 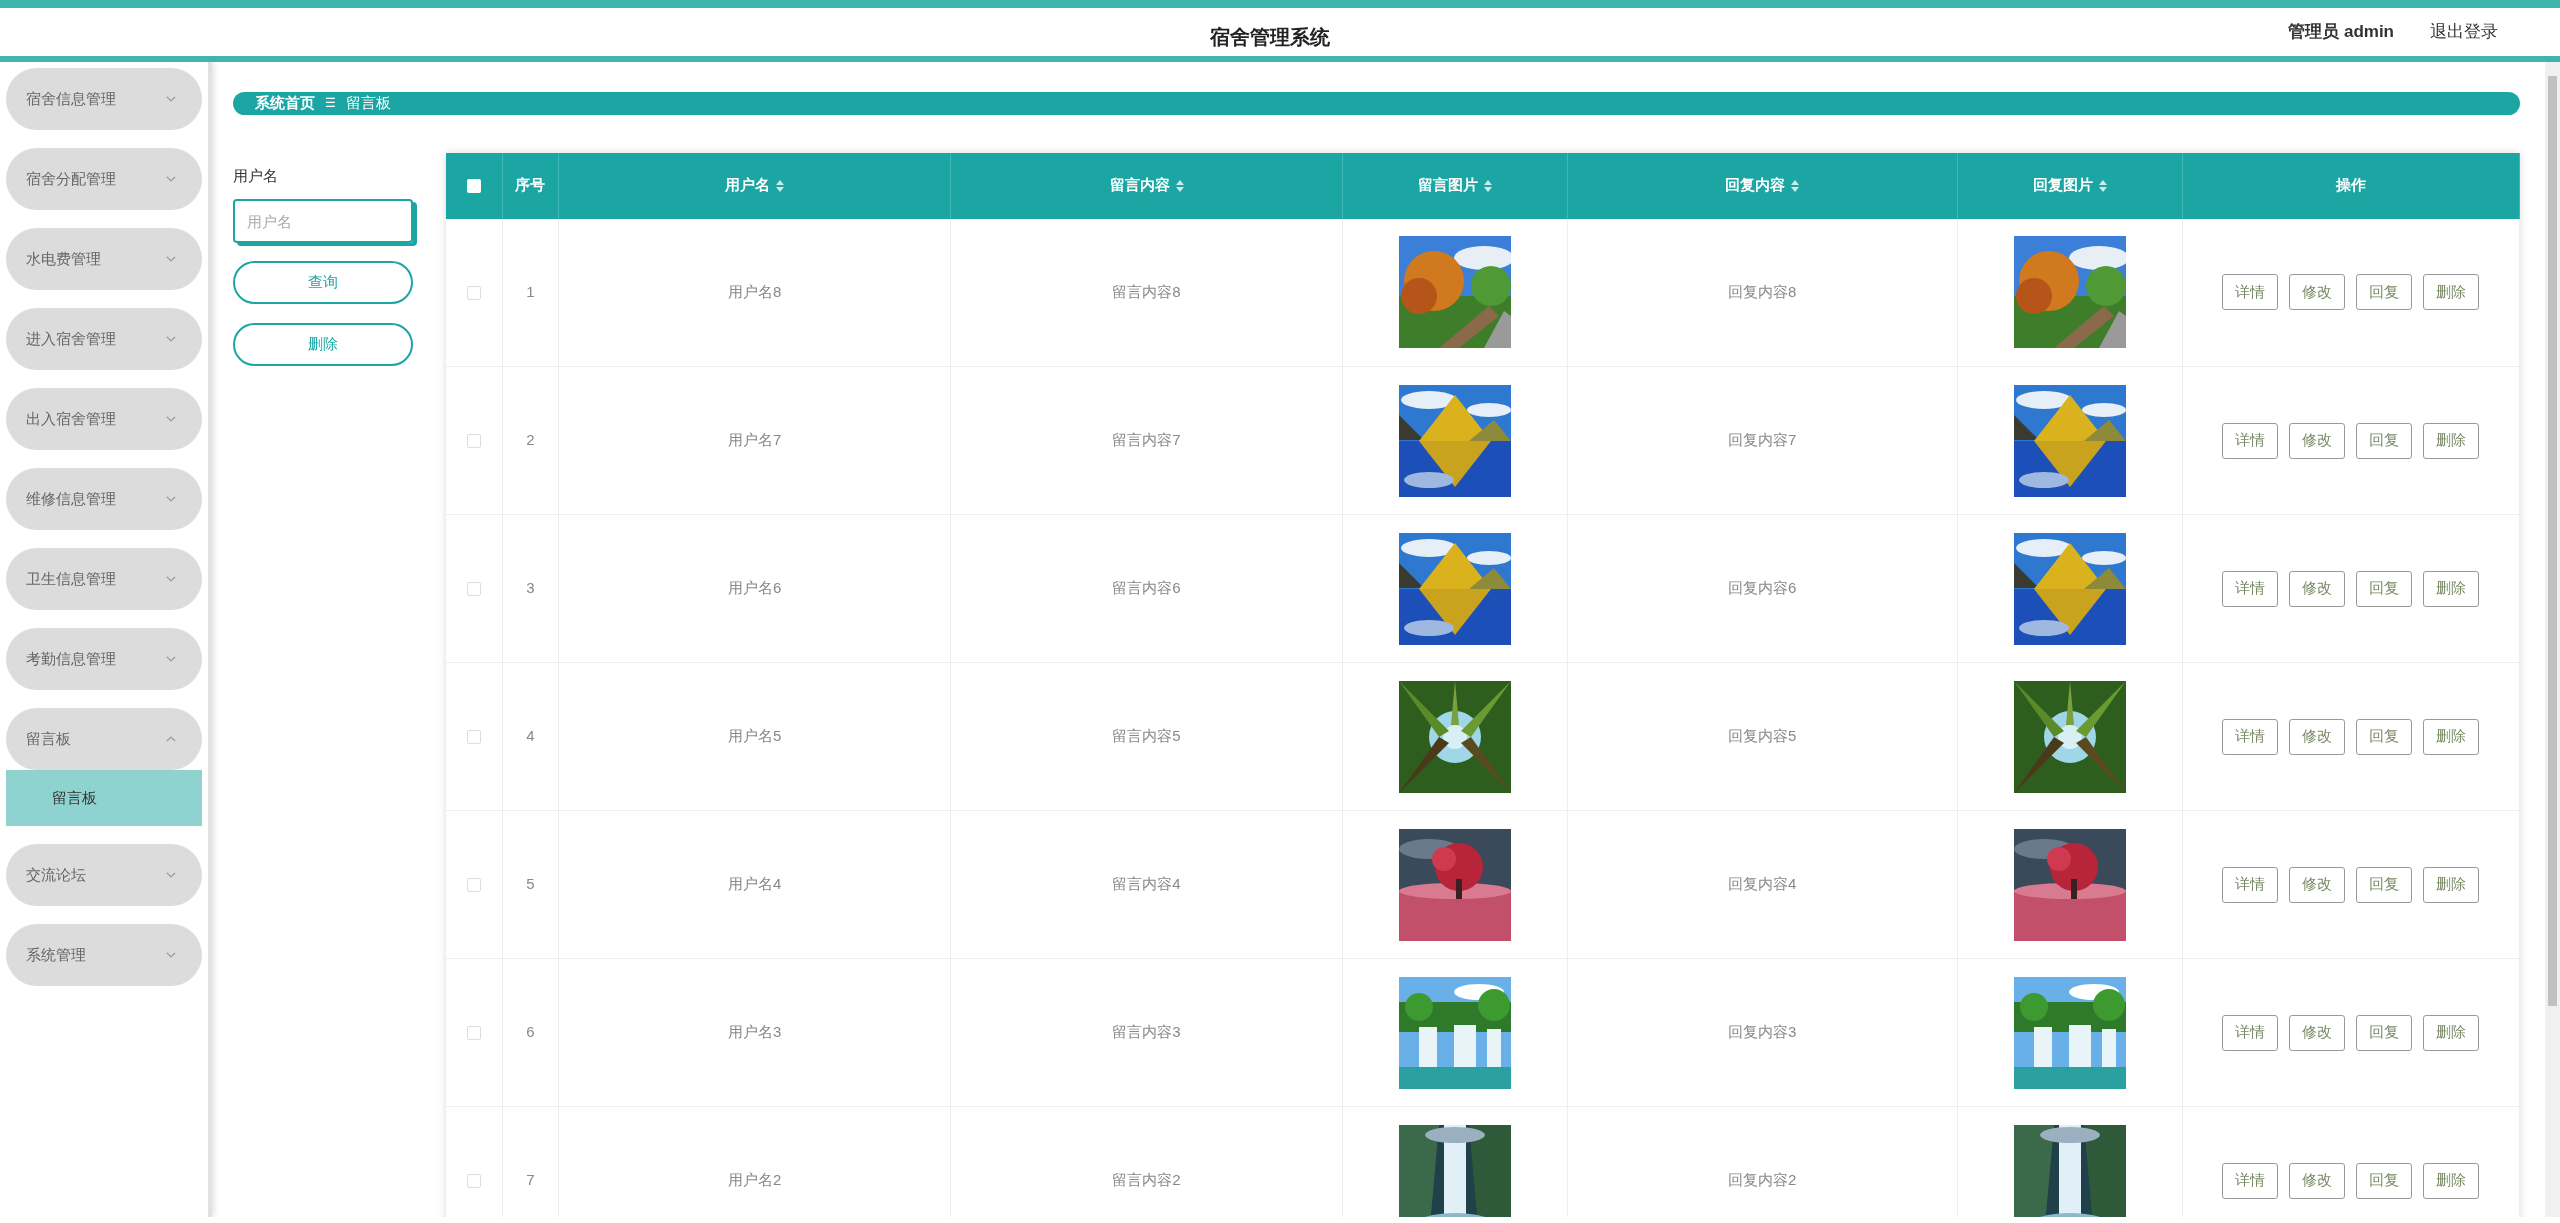 I want to click on breadcrumb-current: 留言板, so click(x=368, y=103).